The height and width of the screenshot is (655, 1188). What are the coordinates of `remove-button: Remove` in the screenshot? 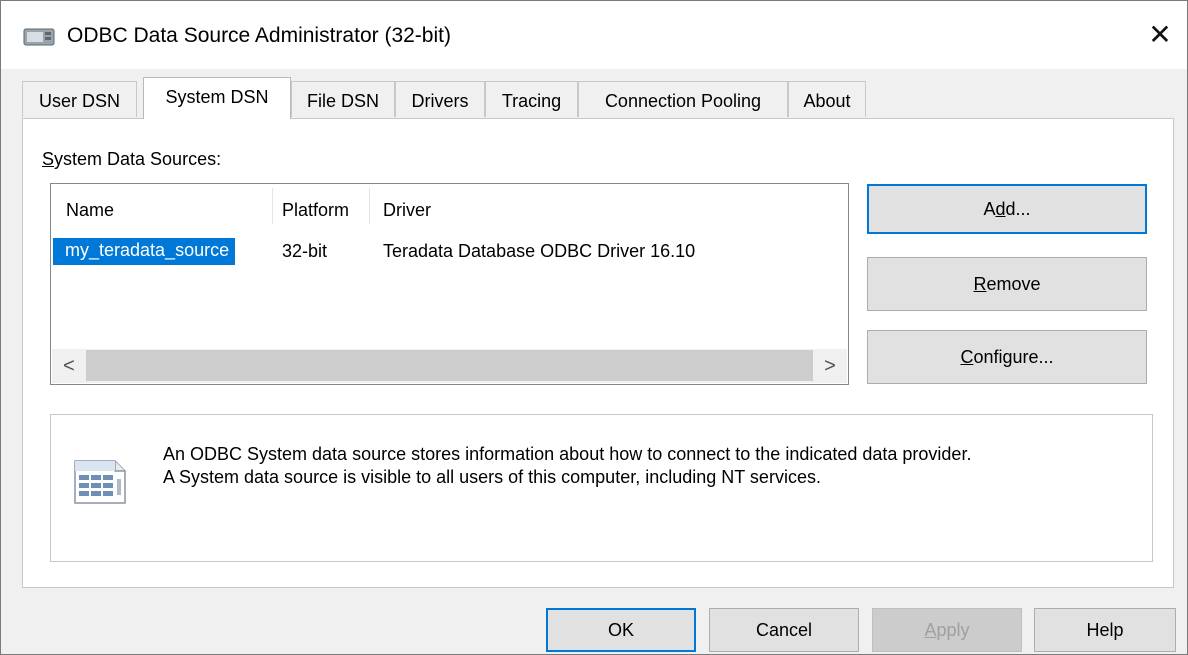 It's located at (1007, 284).